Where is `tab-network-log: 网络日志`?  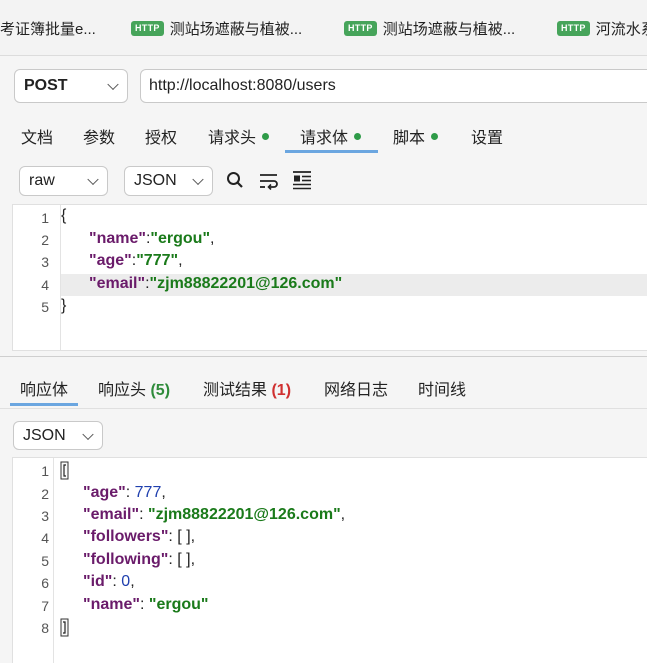
tab-network-log: 网络日志 is located at coordinates (356, 388).